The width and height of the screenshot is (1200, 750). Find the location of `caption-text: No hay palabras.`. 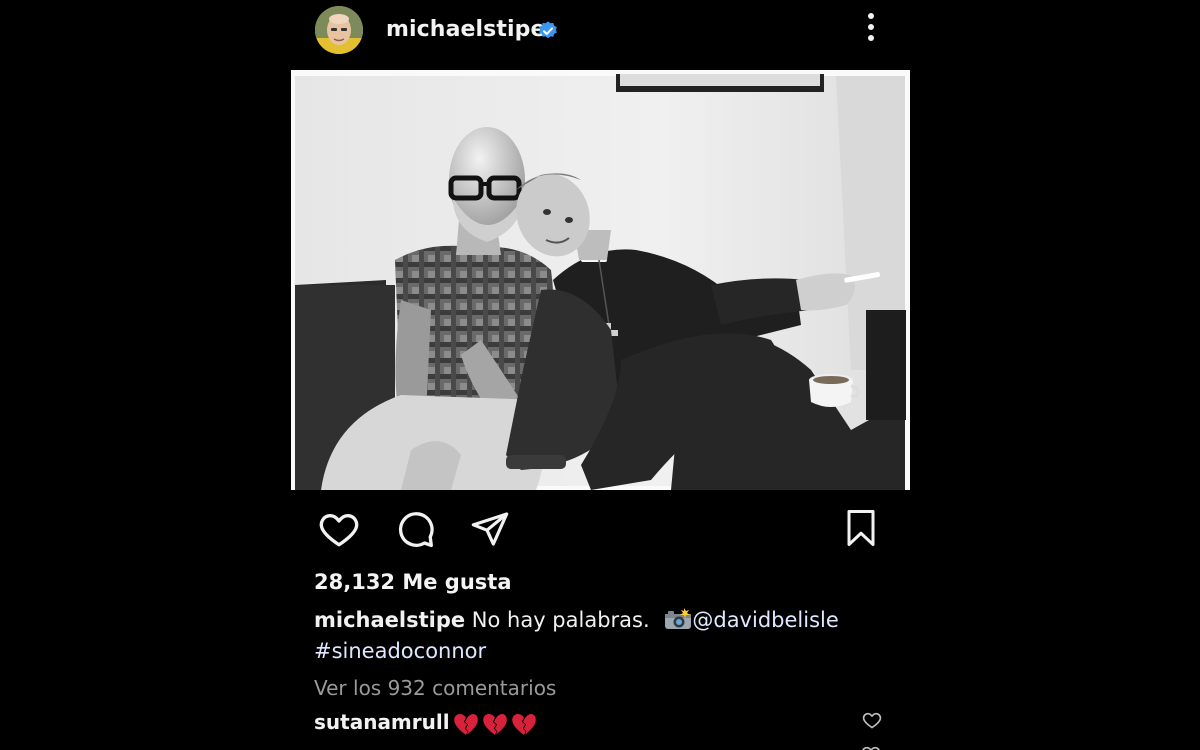

caption-text: No hay palabras. is located at coordinates (560, 620).